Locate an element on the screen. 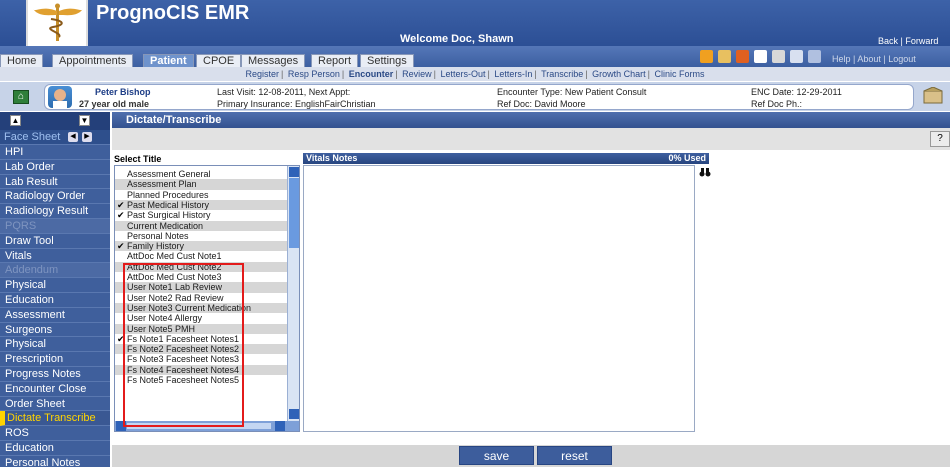 This screenshot has height=467, width=950. title-list-item: ✔ Past Medical History is located at coordinates (201, 205).